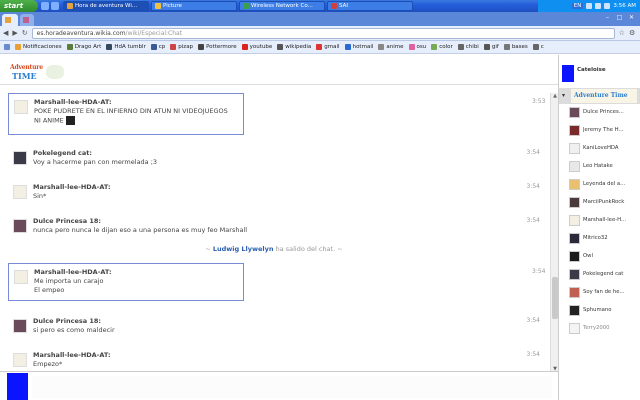 This screenshot has width=640, height=400. What do you see at coordinates (126, 47) in the screenshot?
I see `bookmark-item: HdA tumblr` at bounding box center [126, 47].